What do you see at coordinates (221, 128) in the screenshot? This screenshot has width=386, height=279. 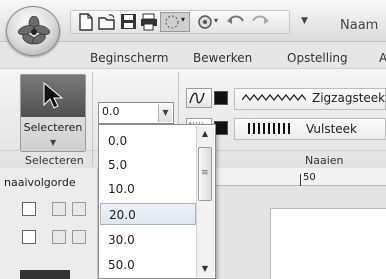 I see `region-color-swatch` at bounding box center [221, 128].